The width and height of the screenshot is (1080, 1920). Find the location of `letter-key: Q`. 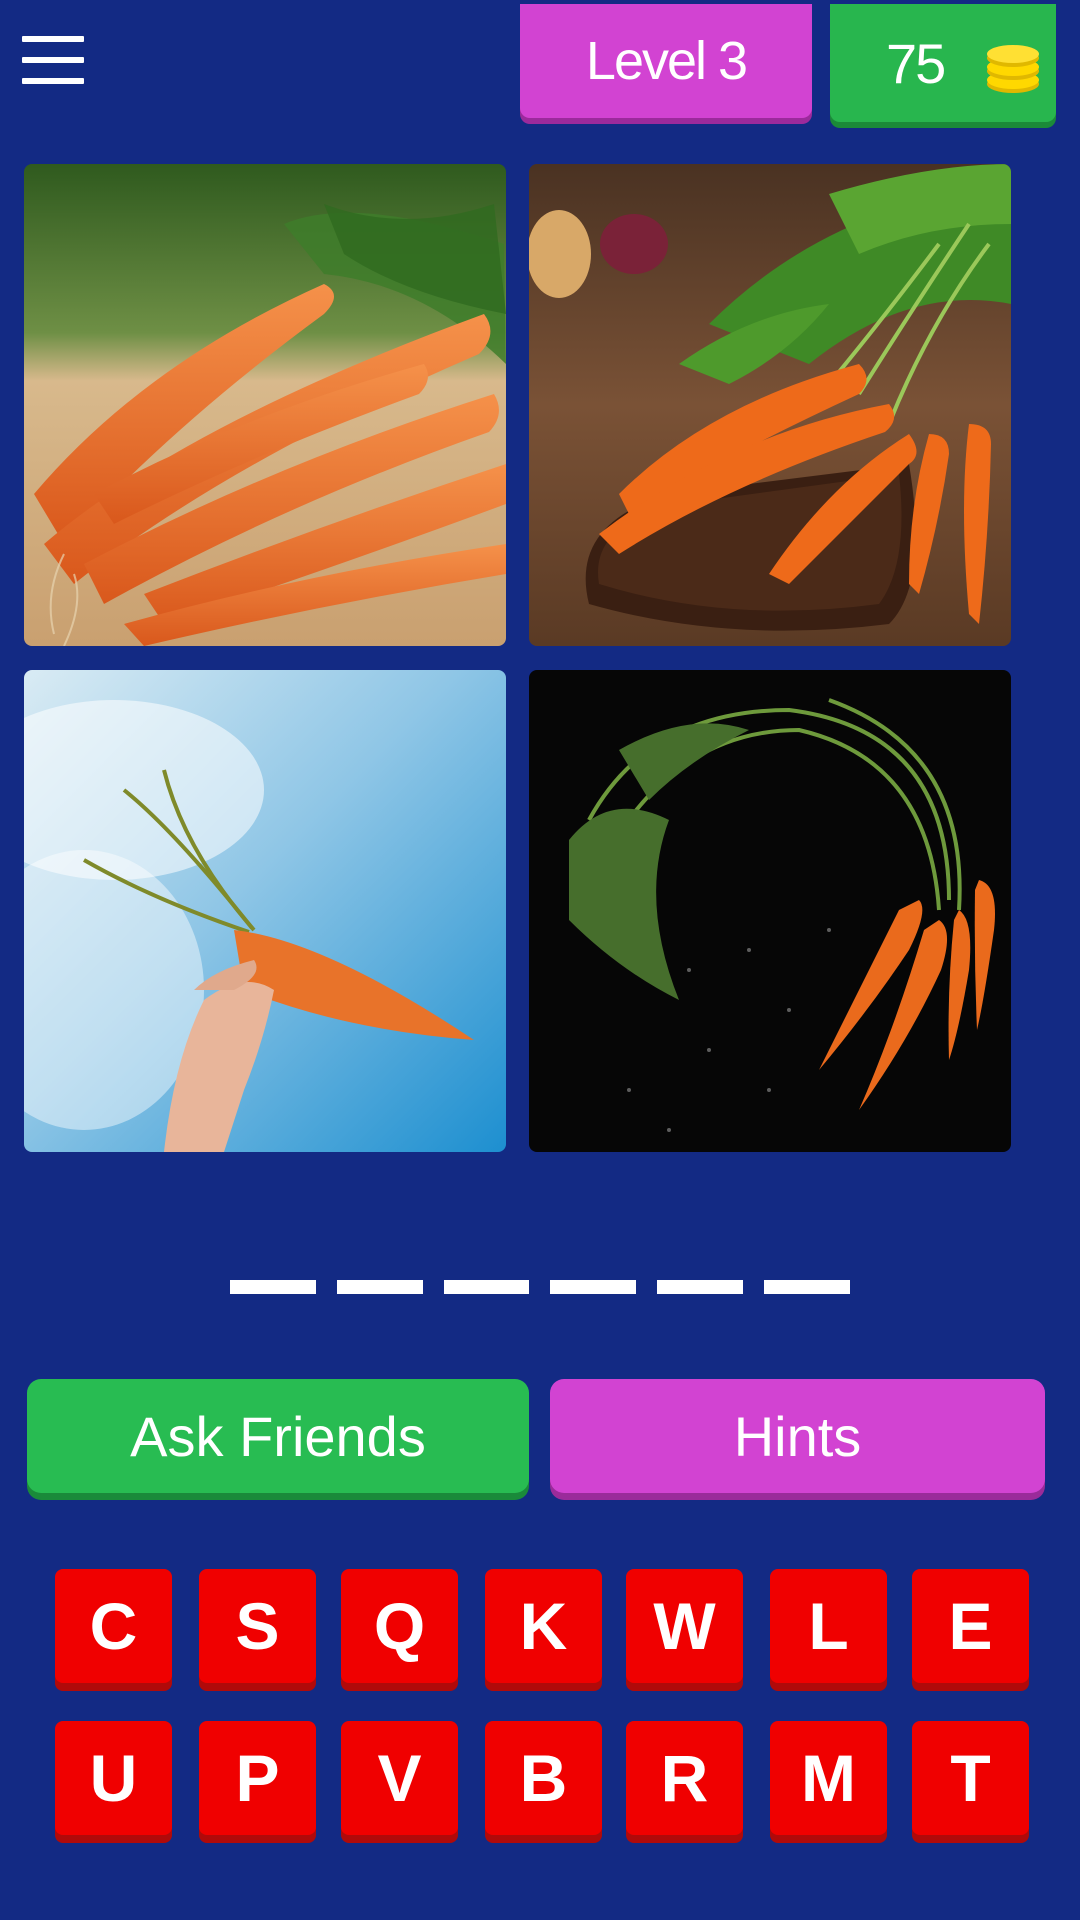

letter-key: Q is located at coordinates (399, 1626).